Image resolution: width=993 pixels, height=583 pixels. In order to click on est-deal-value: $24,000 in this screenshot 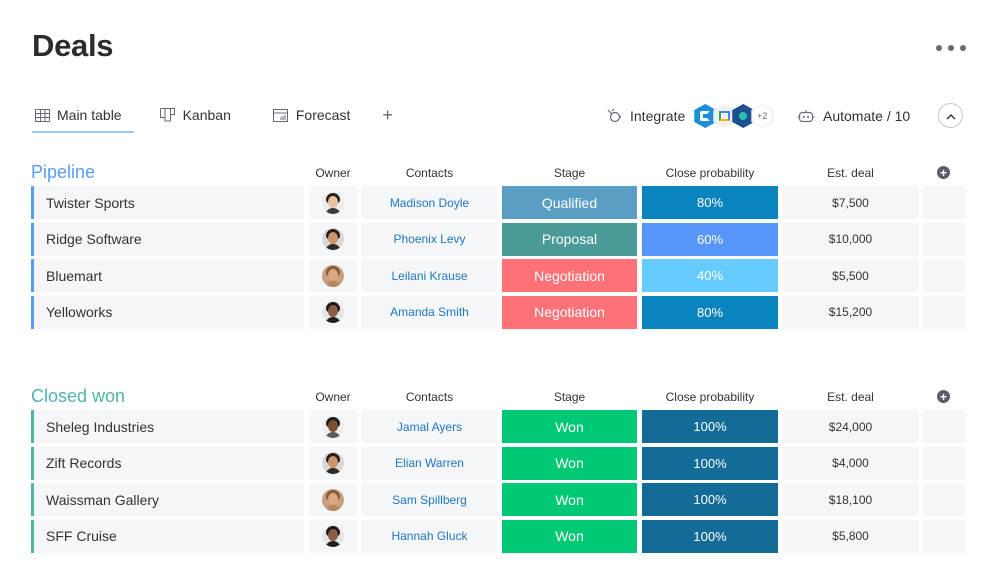, I will do `click(850, 426)`.